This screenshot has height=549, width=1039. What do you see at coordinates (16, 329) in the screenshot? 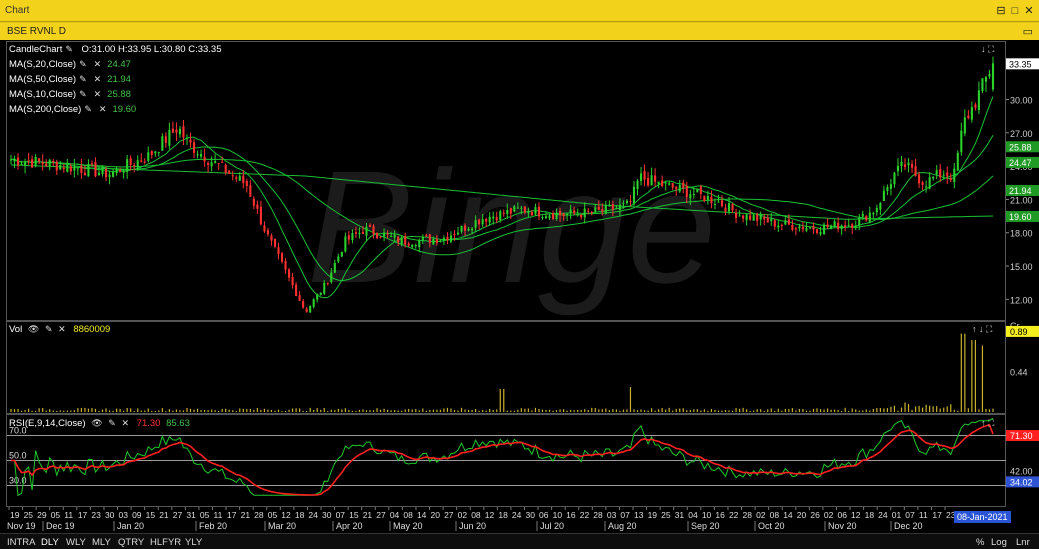
I see `volume-legend-label: Vol` at bounding box center [16, 329].